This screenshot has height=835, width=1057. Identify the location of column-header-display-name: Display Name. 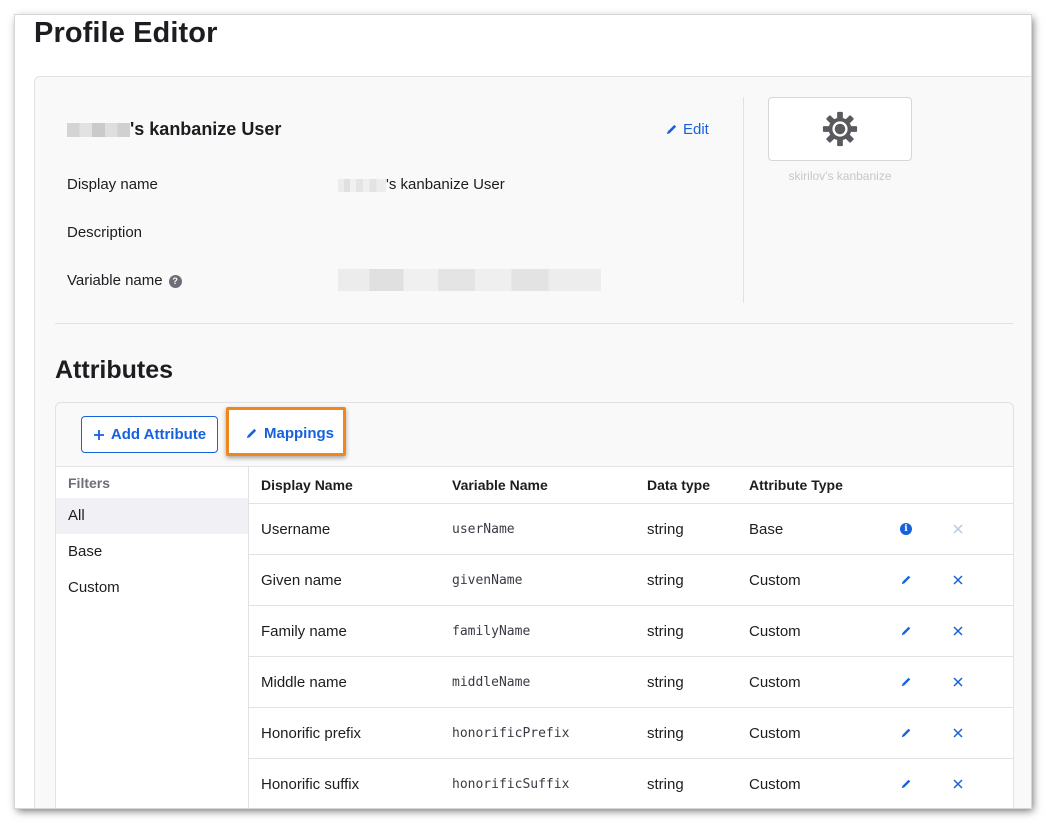
(307, 485).